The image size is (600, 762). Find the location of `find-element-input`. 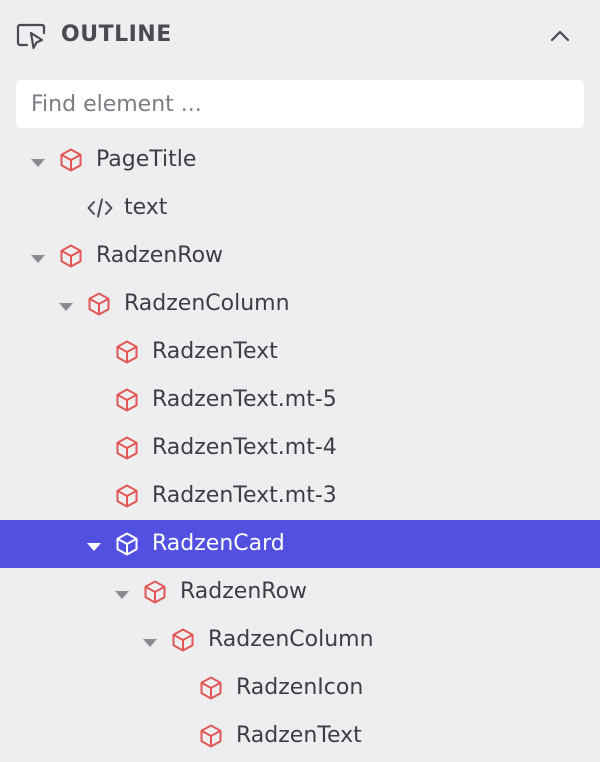

find-element-input is located at coordinates (300, 104).